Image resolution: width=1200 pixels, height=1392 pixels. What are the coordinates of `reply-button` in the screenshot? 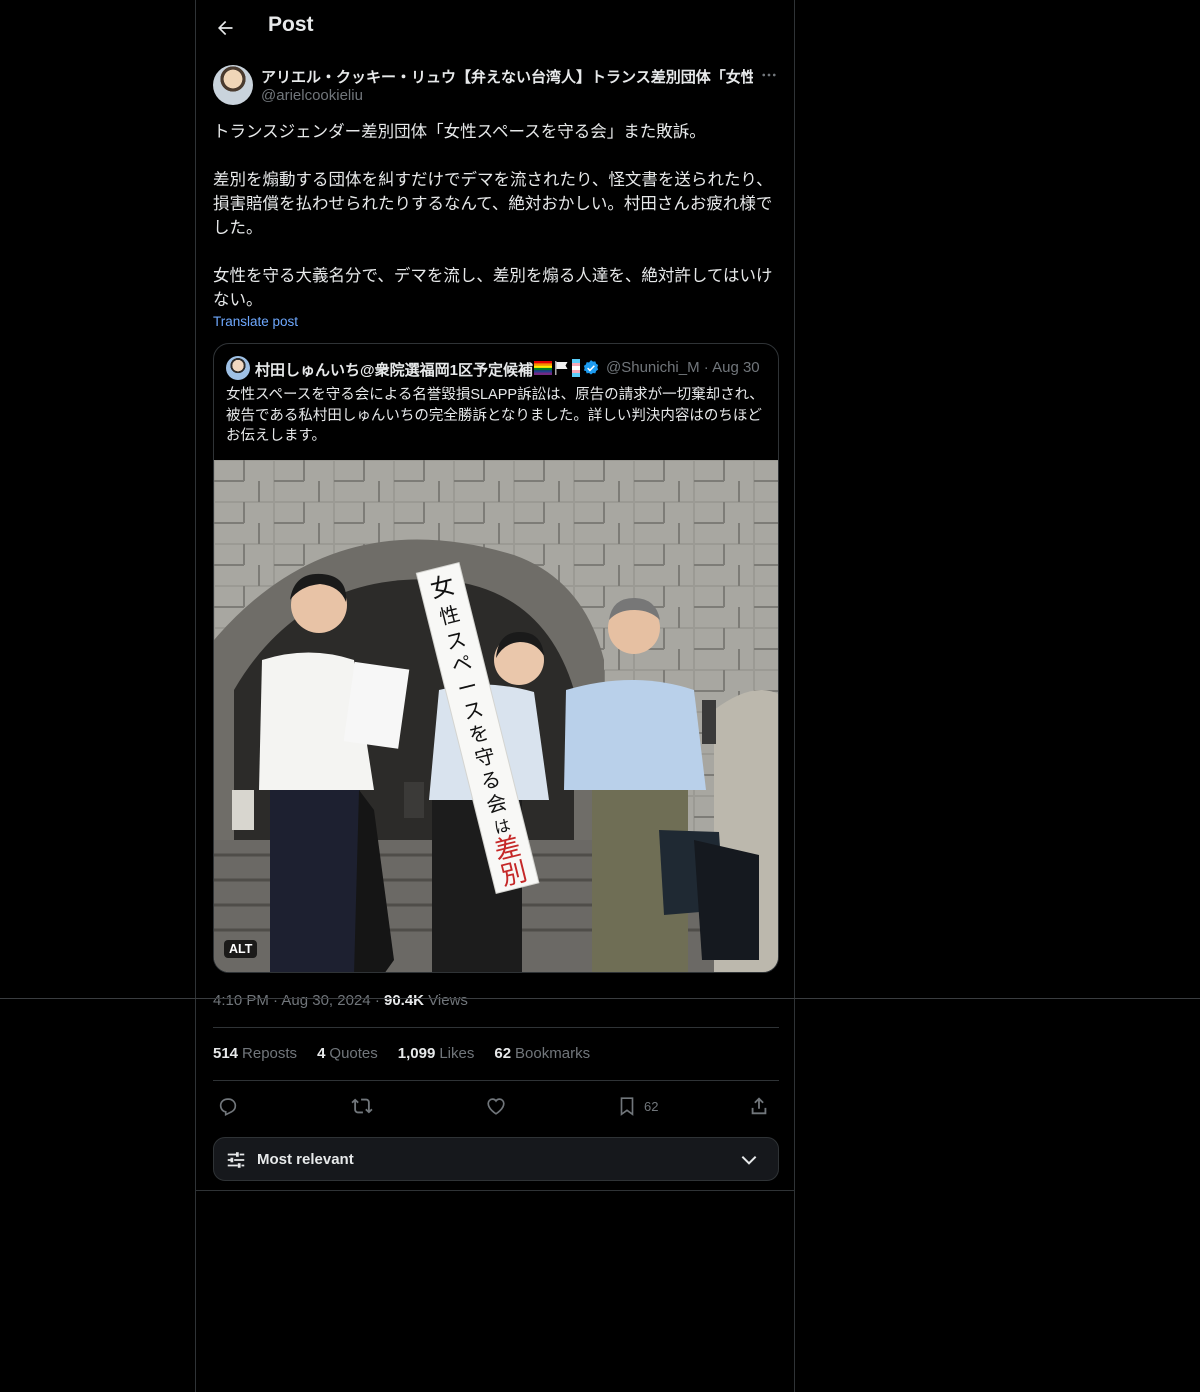 It's located at (228, 1106).